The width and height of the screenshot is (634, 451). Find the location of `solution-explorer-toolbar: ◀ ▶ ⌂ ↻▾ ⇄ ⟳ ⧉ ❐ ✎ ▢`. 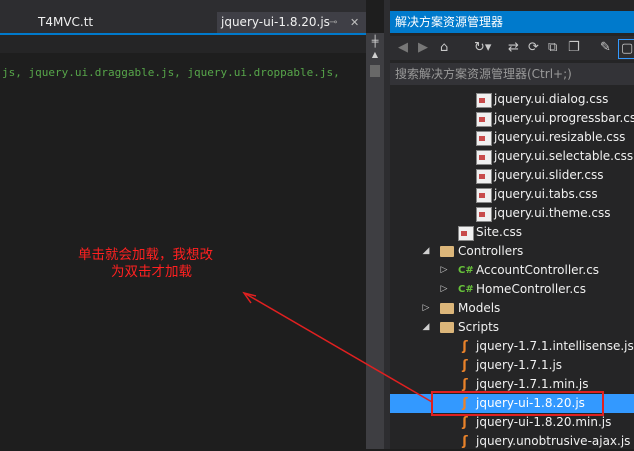

solution-explorer-toolbar: ◀ ▶ ⌂ ↻▾ ⇄ ⟳ ⧉ ❐ ✎ ▢ is located at coordinates (512, 48).